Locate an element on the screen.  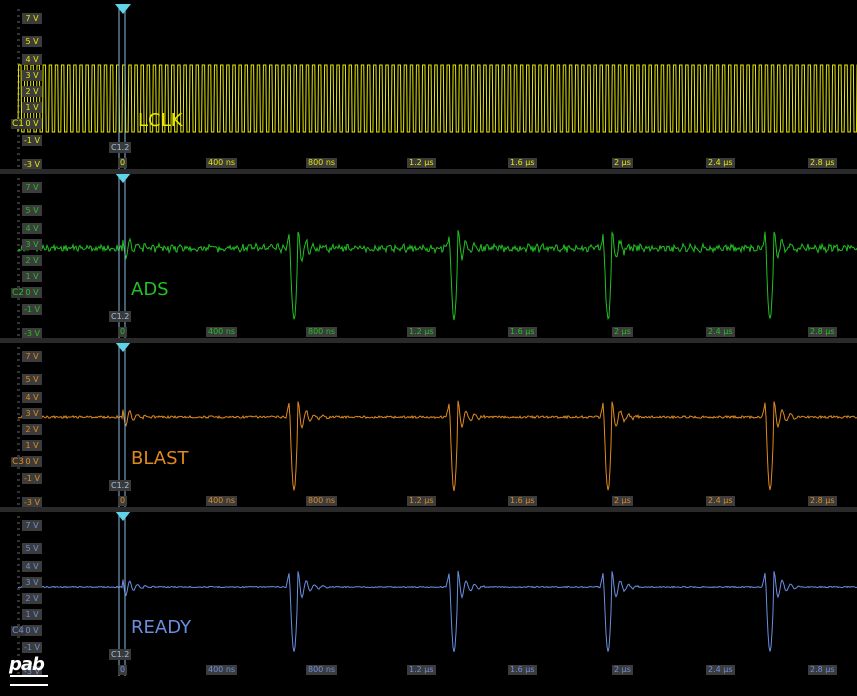
channel-name-label: BLAST is located at coordinates (160, 458).